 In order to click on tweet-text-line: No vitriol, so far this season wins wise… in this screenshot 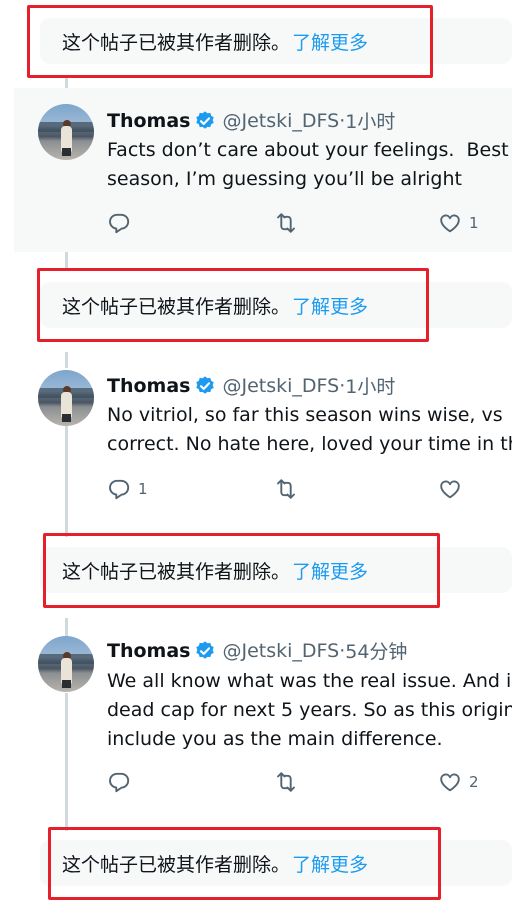, I will do `click(305, 415)`.